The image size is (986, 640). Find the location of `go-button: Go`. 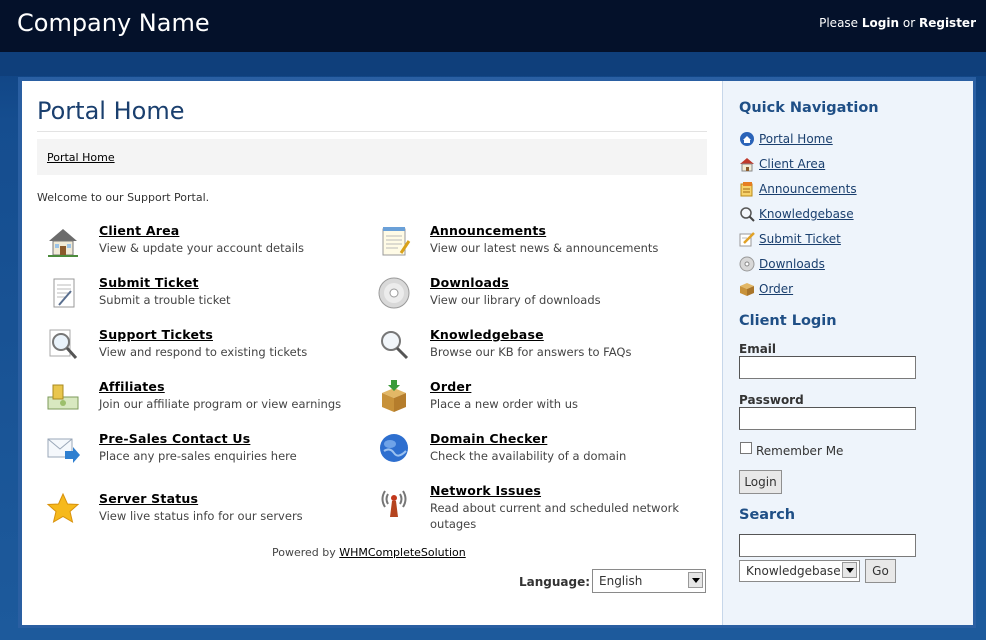

go-button: Go is located at coordinates (880, 571).